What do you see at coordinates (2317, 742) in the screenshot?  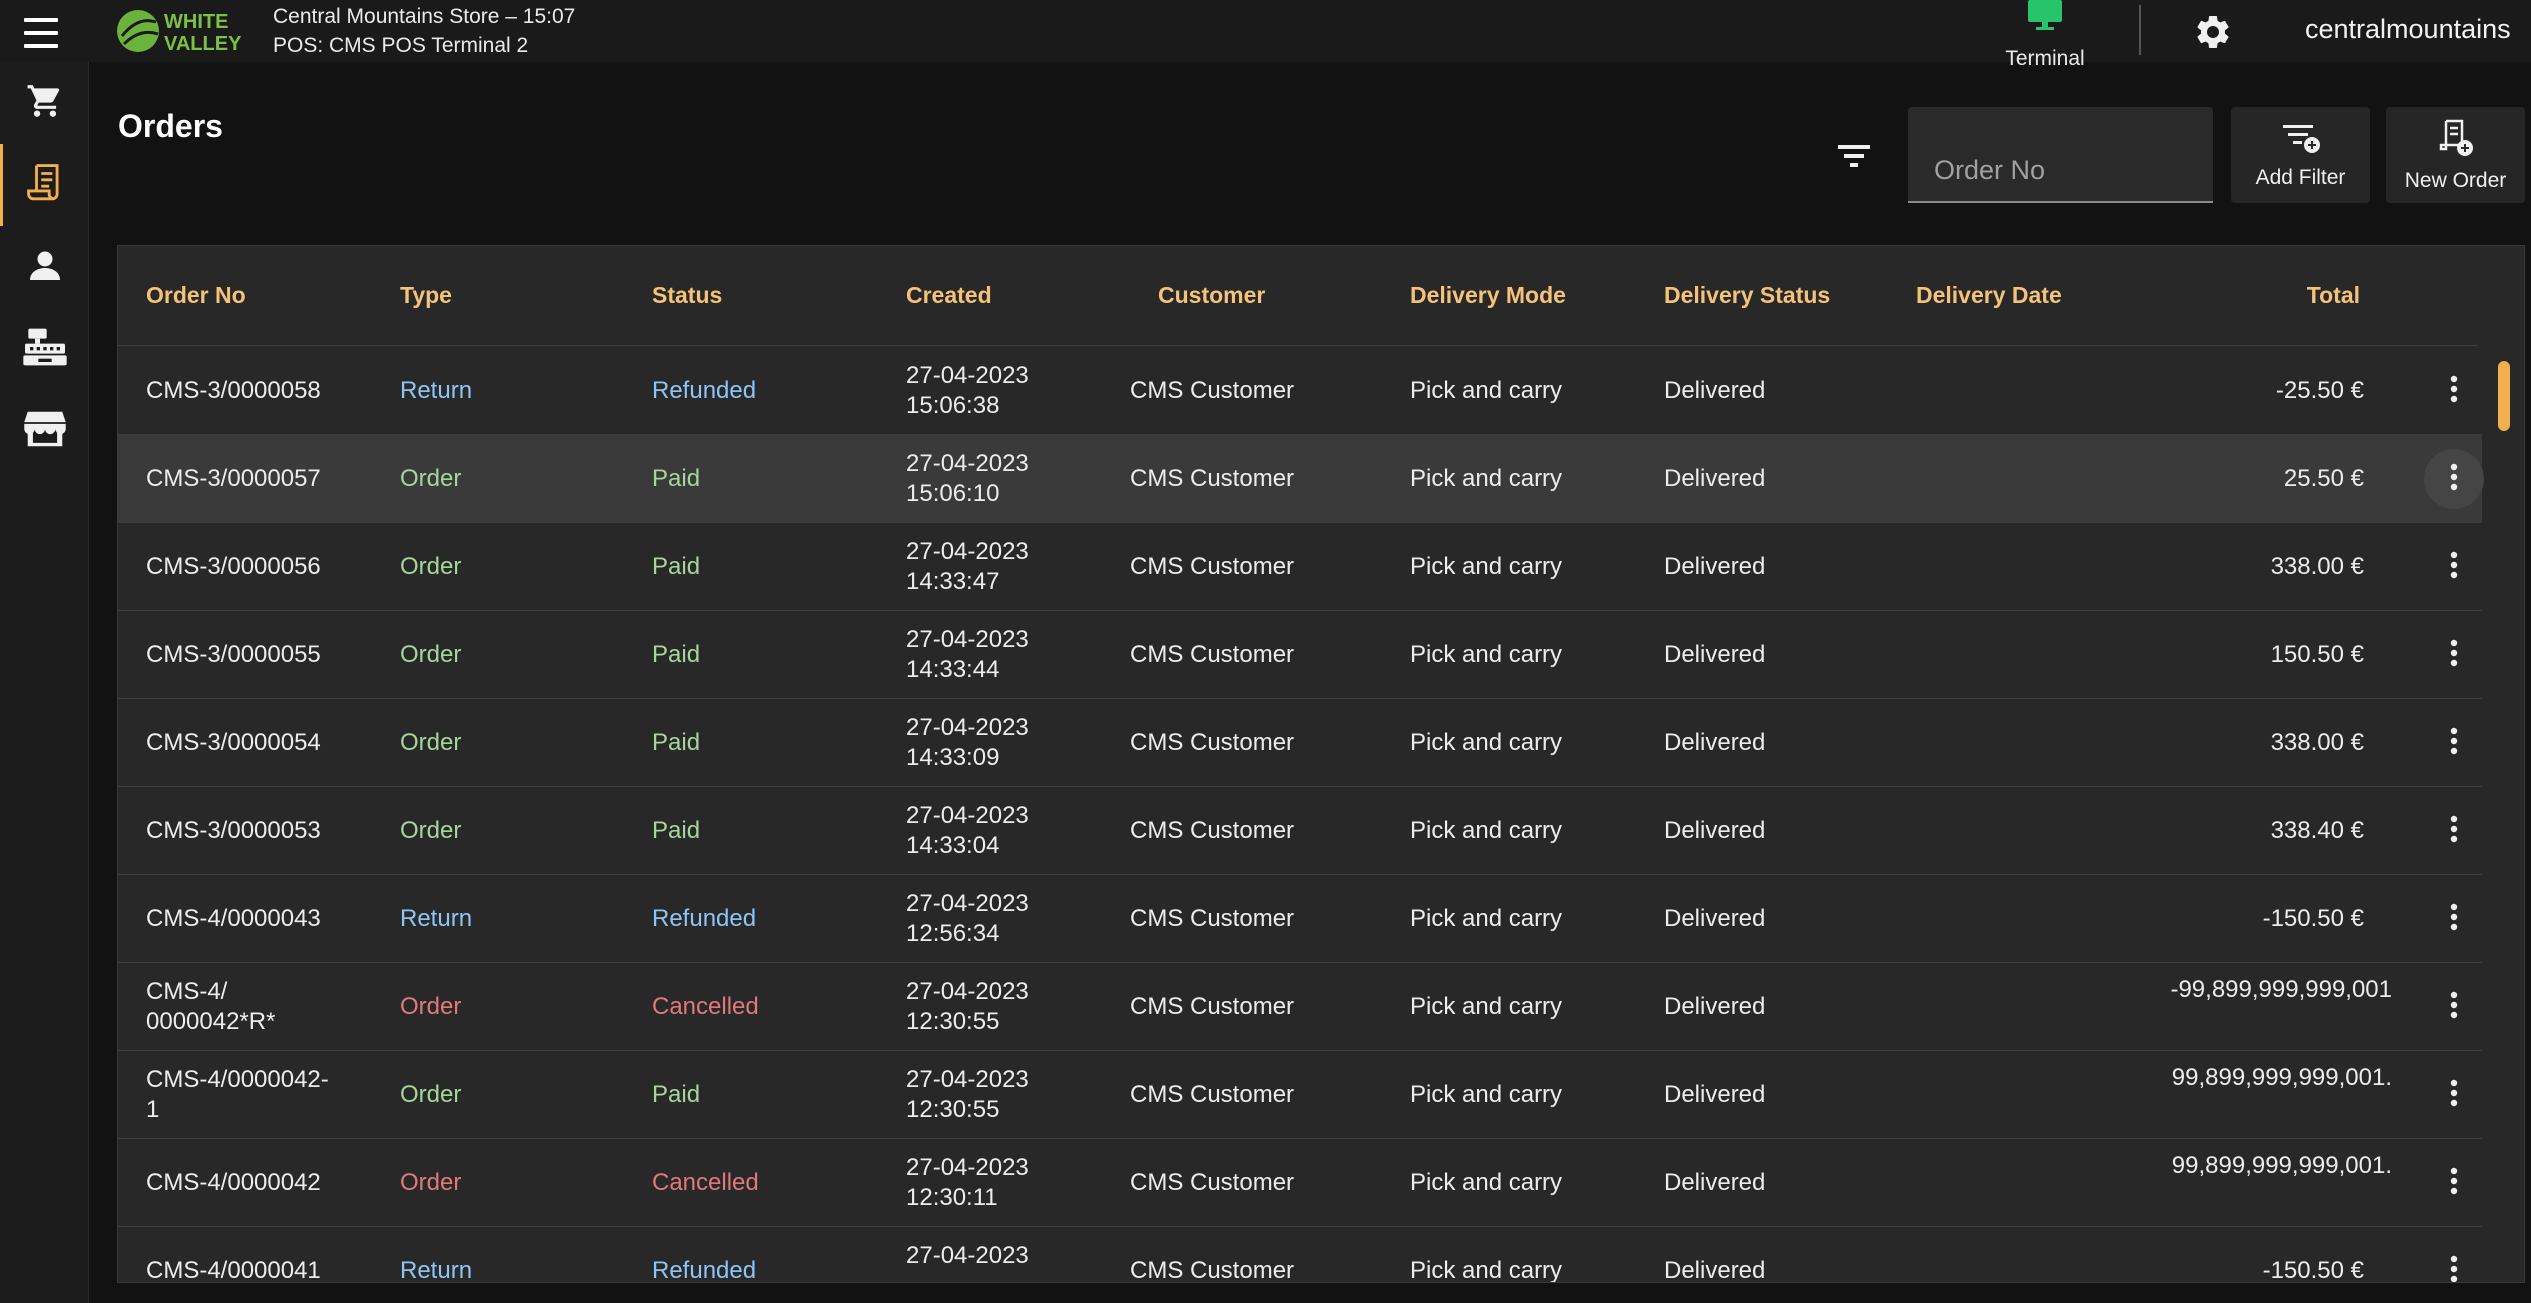 I see `cell-total: 338.00 €` at bounding box center [2317, 742].